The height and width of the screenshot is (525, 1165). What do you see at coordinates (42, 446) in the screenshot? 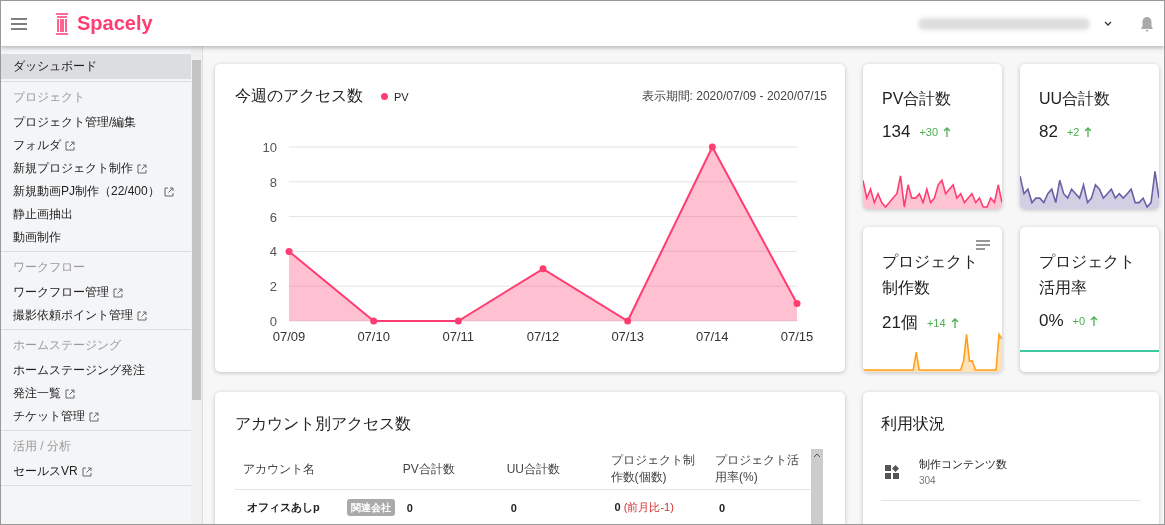
I see `section-heading: 活用 / 分析` at bounding box center [42, 446].